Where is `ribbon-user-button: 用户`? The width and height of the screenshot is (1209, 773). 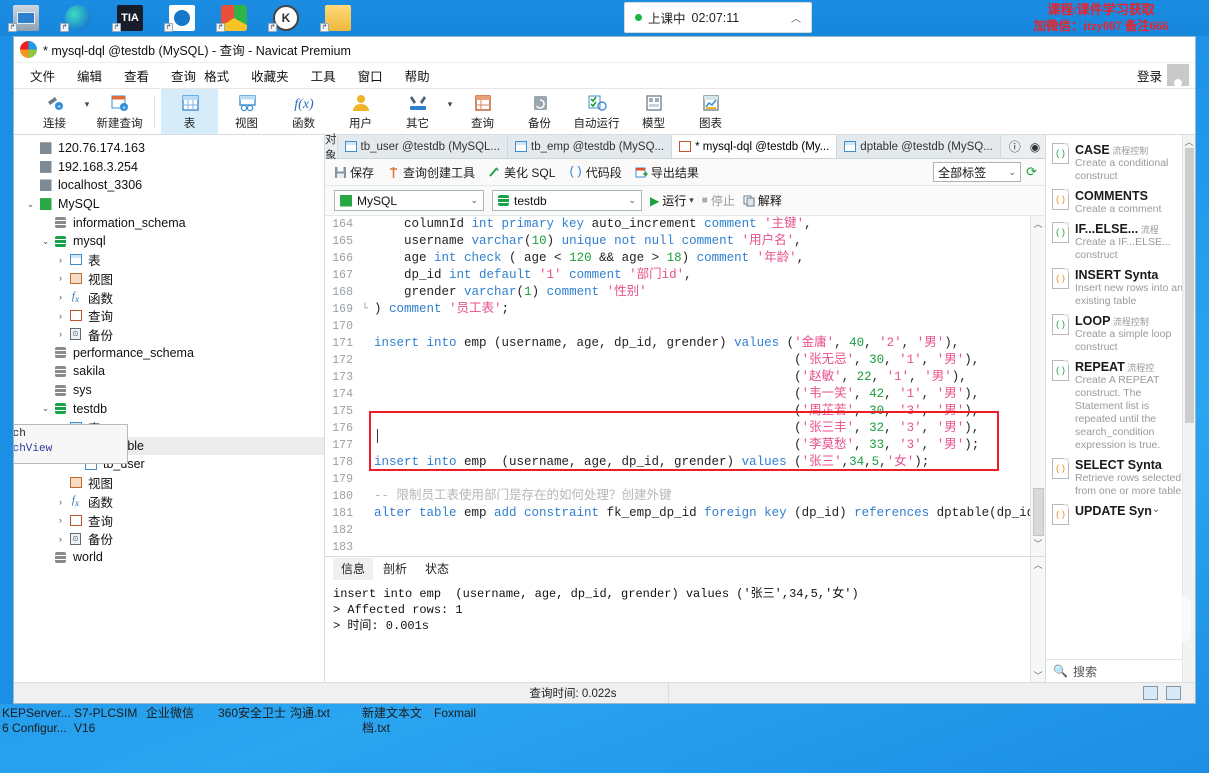
ribbon-user-button: 用户 is located at coordinates (360, 111).